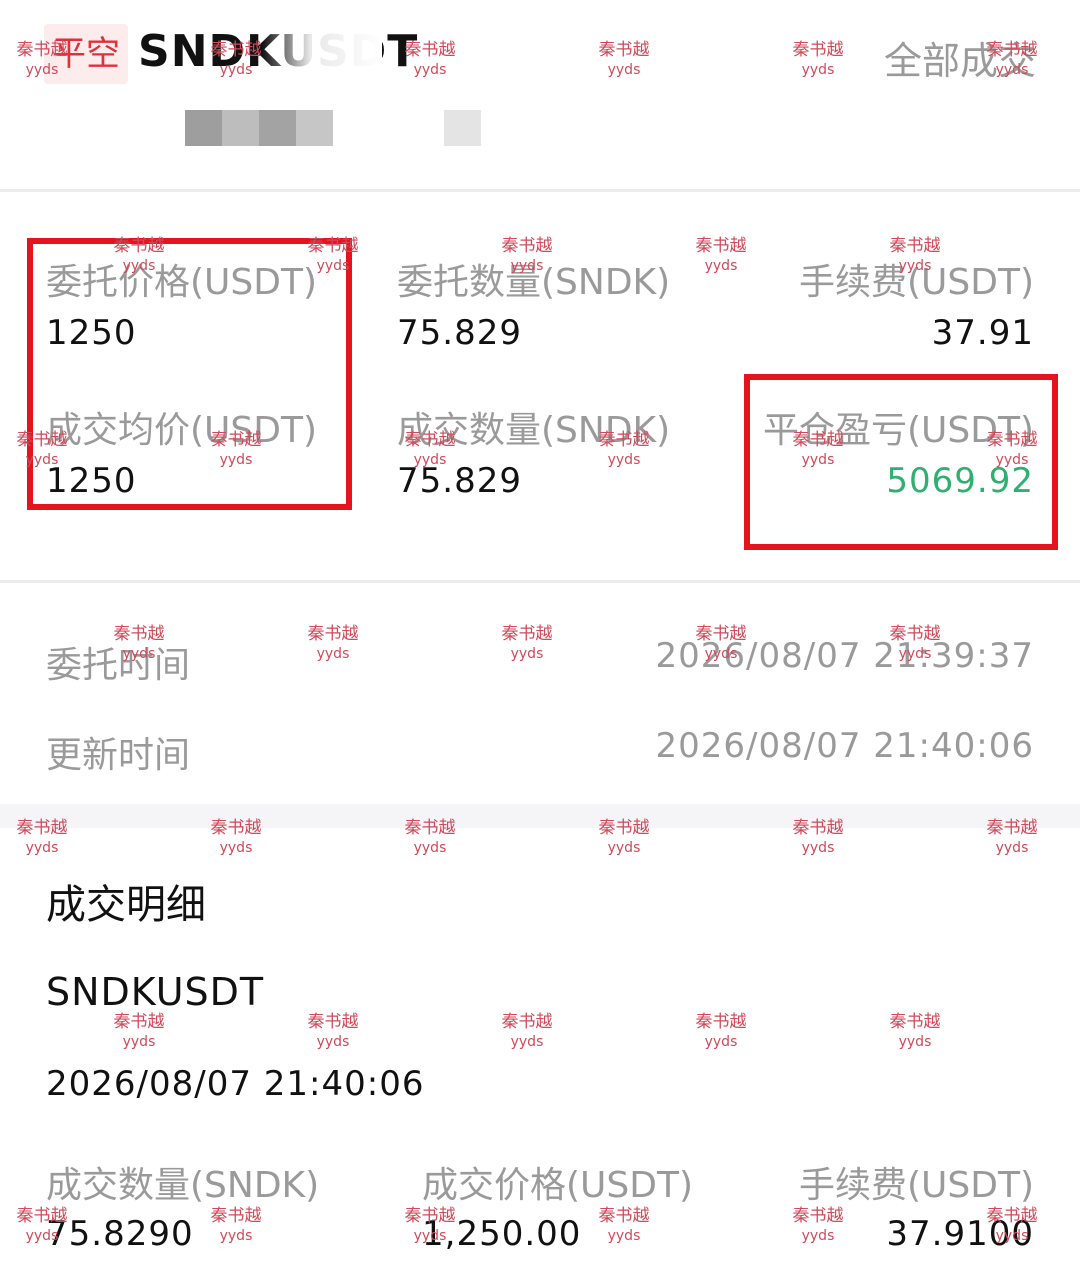  What do you see at coordinates (459, 481) in the screenshot?
I see `filled-qty-value: 75.829` at bounding box center [459, 481].